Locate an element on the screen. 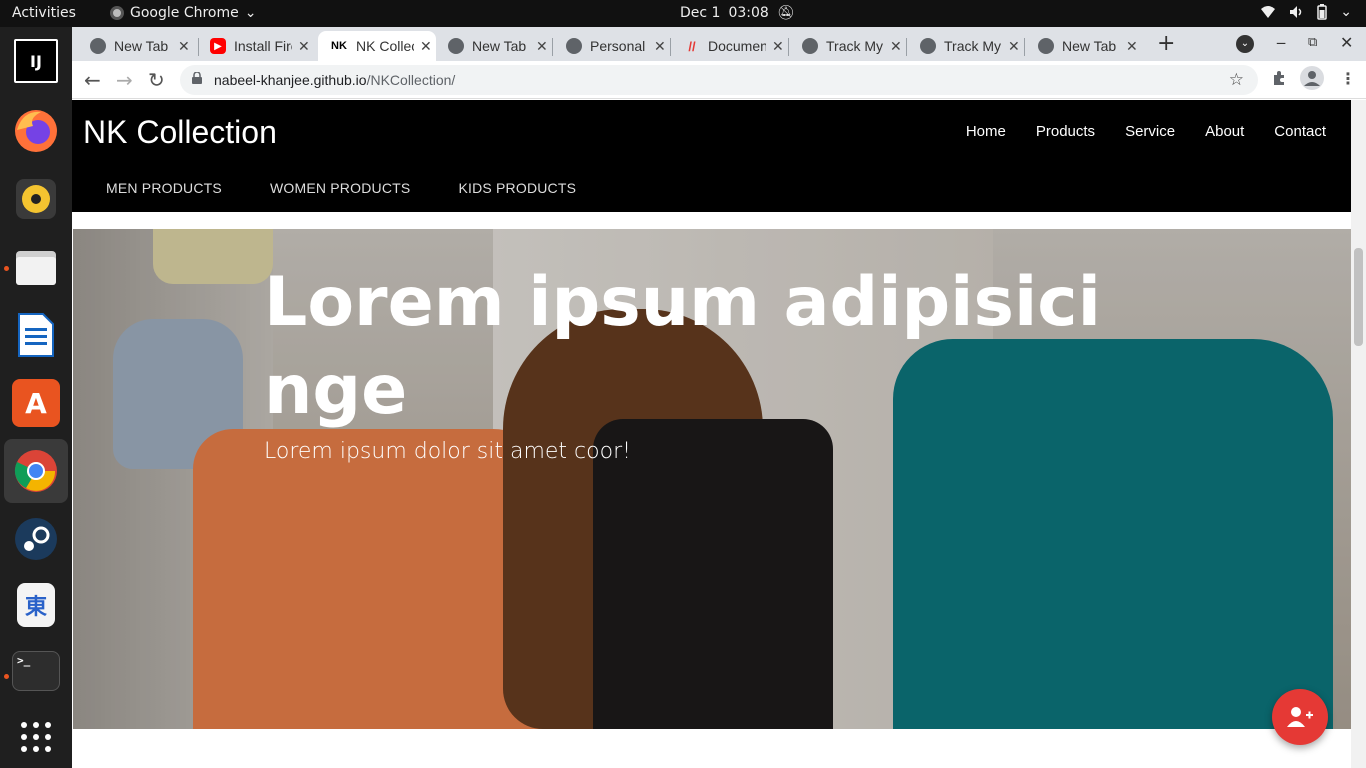  add-user-icon is located at coordinates (1300, 717).